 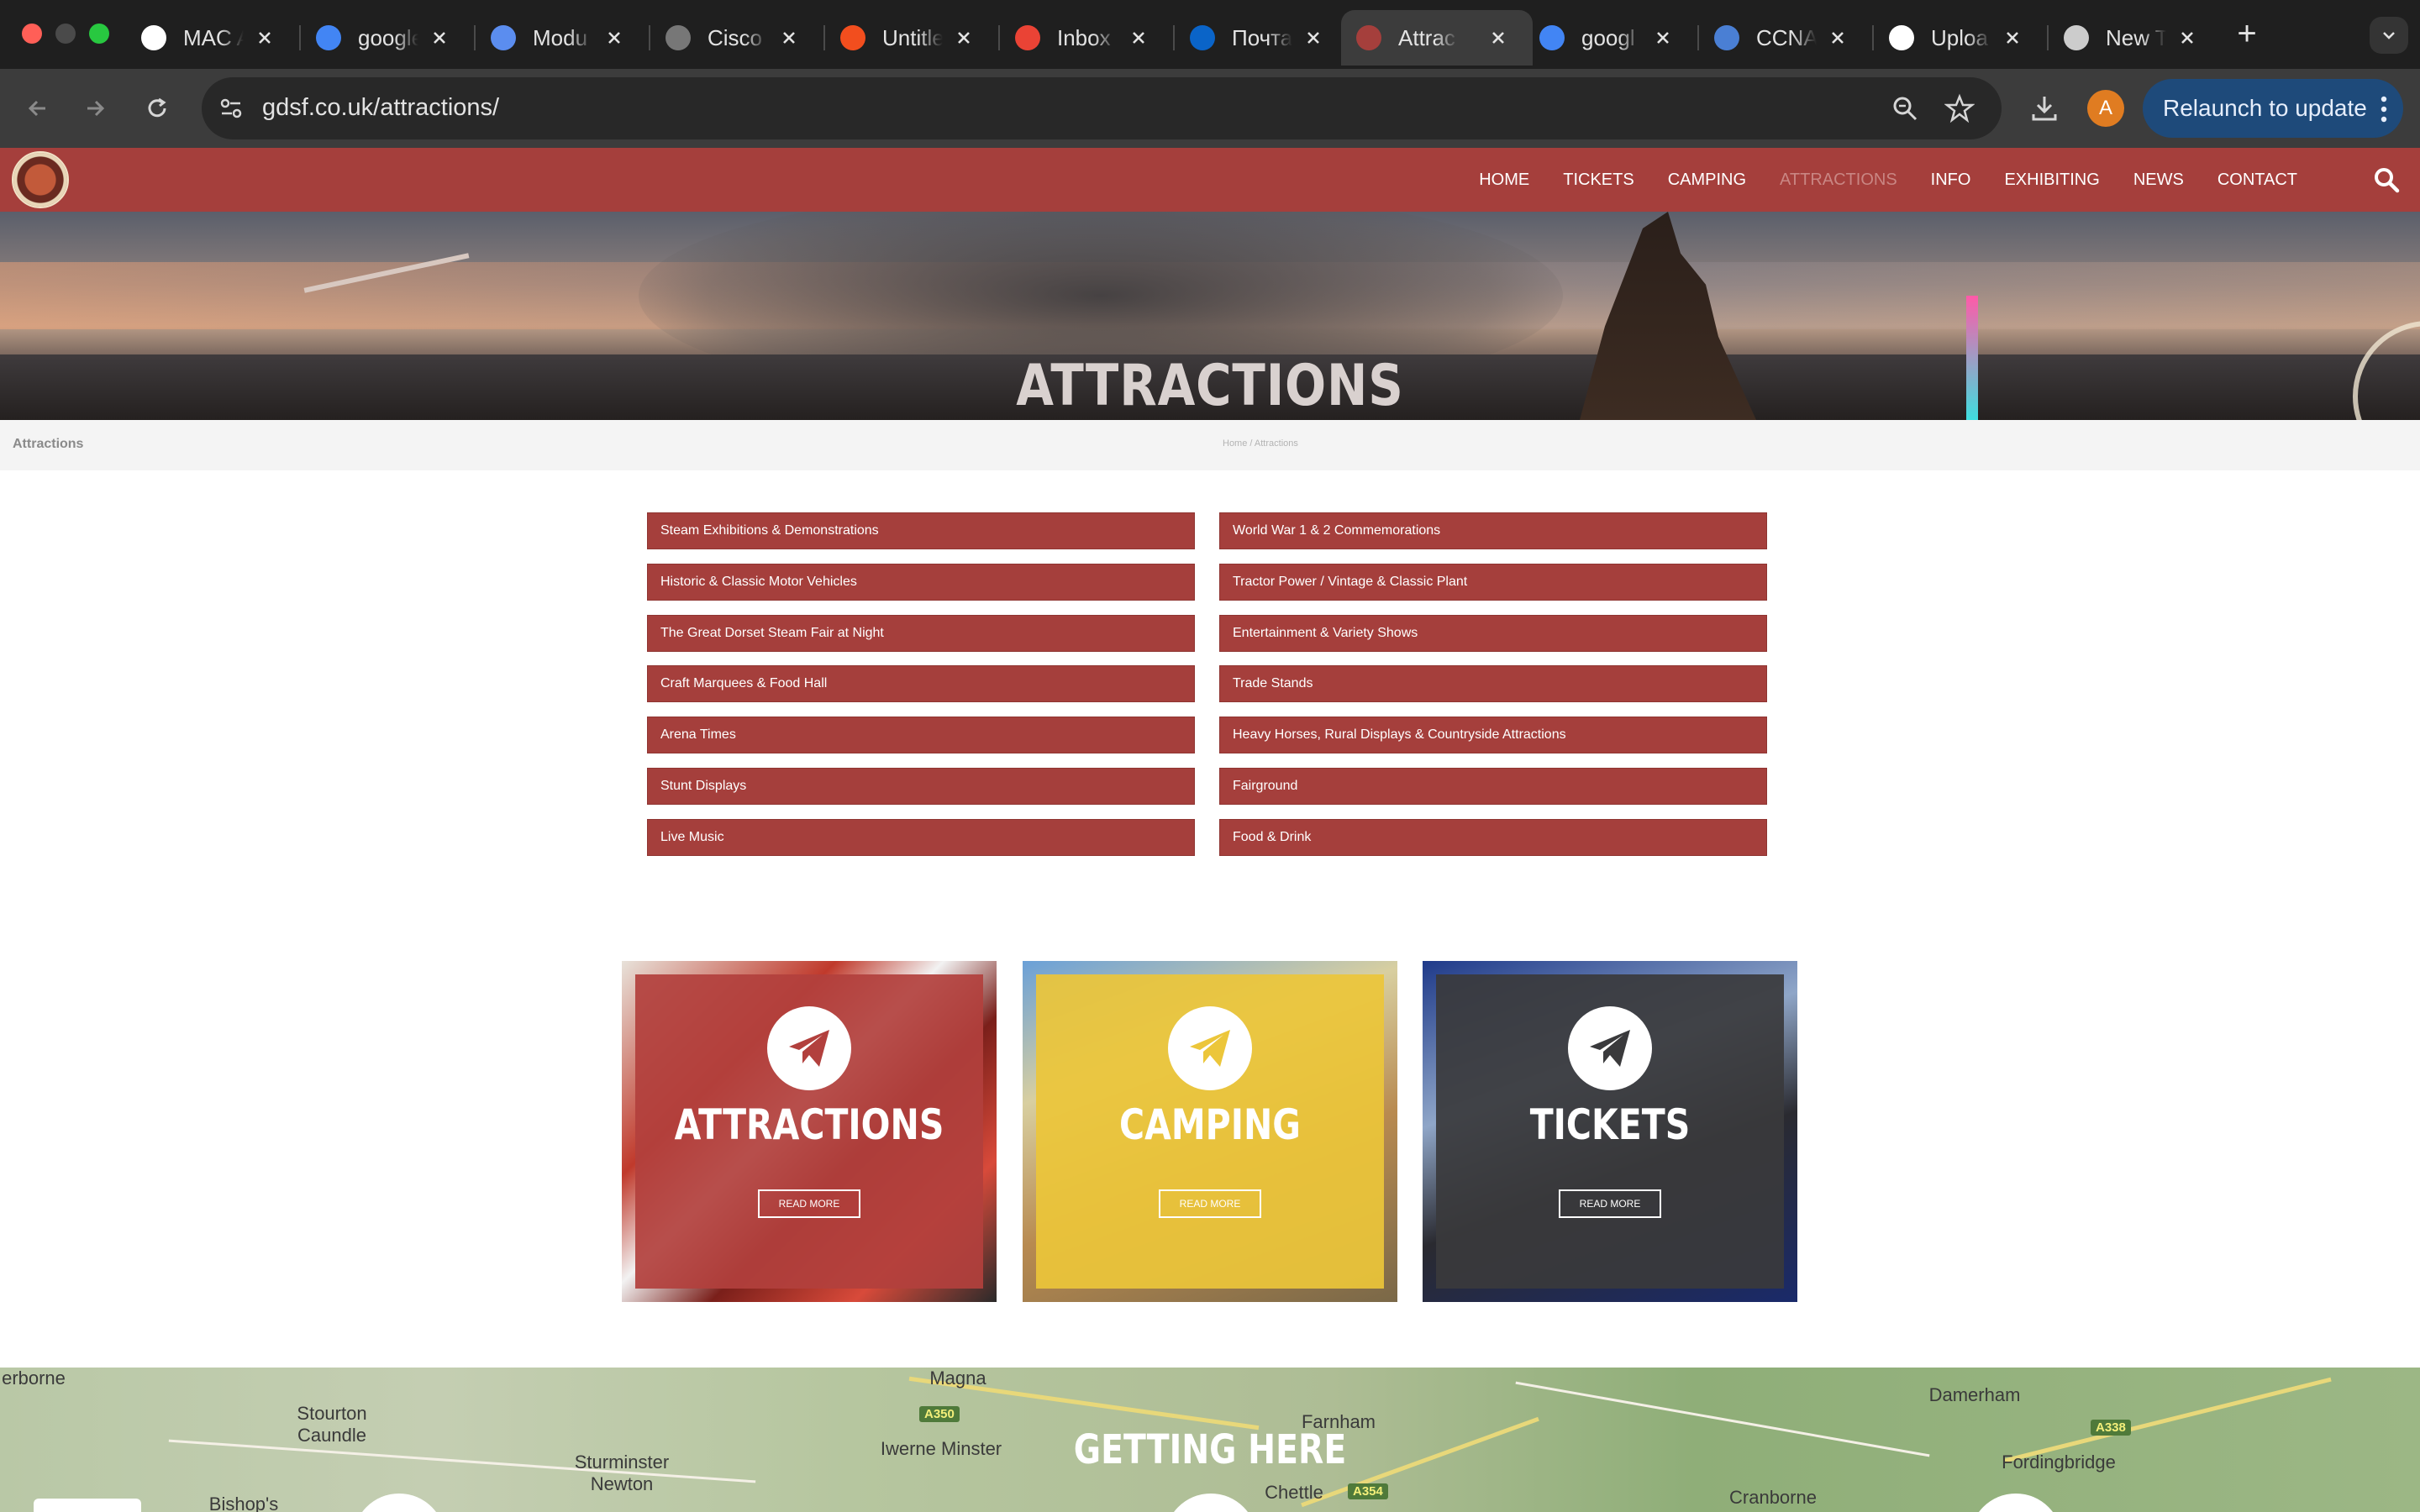 What do you see at coordinates (1610, 38) in the screenshot?
I see `browser-tab: googl` at bounding box center [1610, 38].